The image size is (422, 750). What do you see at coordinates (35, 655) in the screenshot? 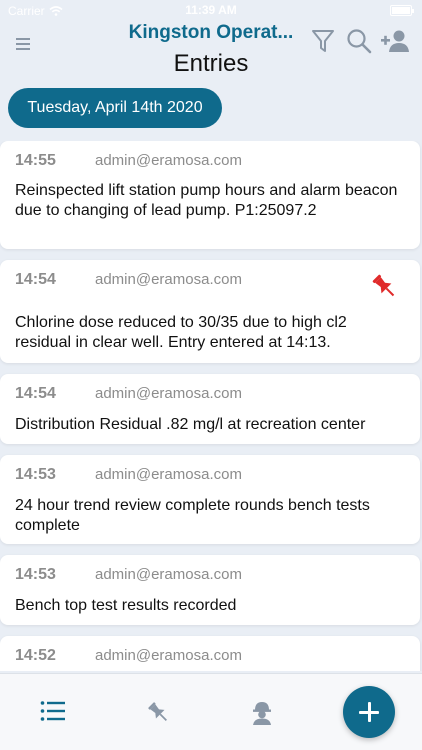
I see `entry-time: 14:52` at bounding box center [35, 655].